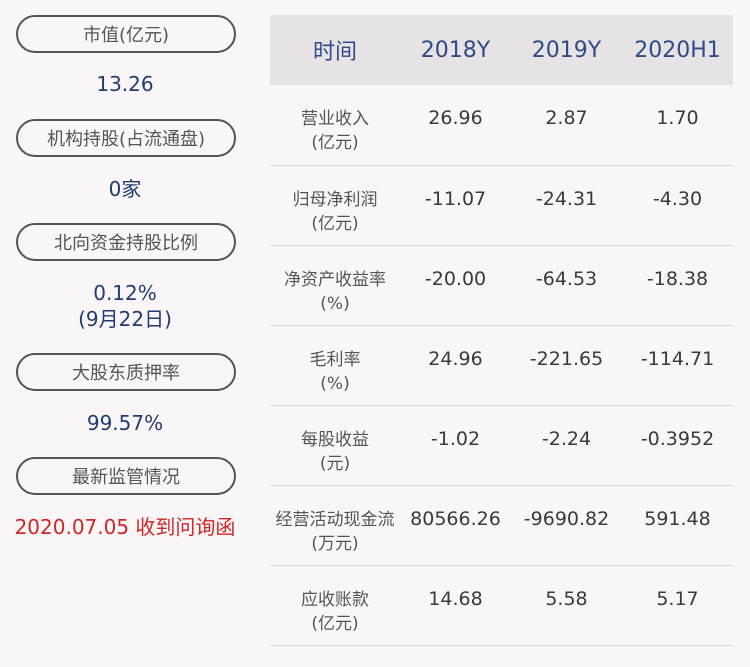  I want to click on table-row: 毛利率 (%) 24.96 -221.65 -114.71, so click(501, 365).